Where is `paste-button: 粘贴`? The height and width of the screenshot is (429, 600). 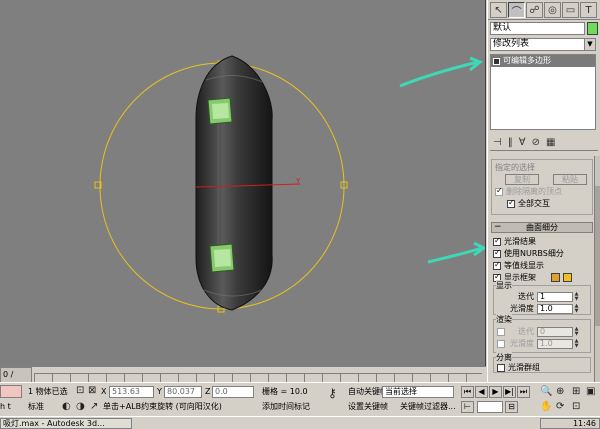 paste-button: 粘贴 is located at coordinates (570, 179).